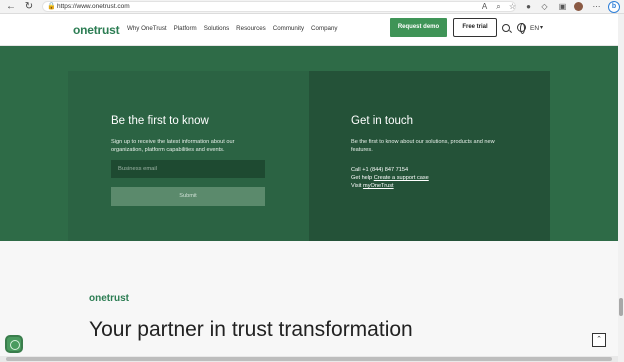 This screenshot has width=624, height=362. Describe the element at coordinates (521, 28) in the screenshot. I see `globe-icon` at that location.